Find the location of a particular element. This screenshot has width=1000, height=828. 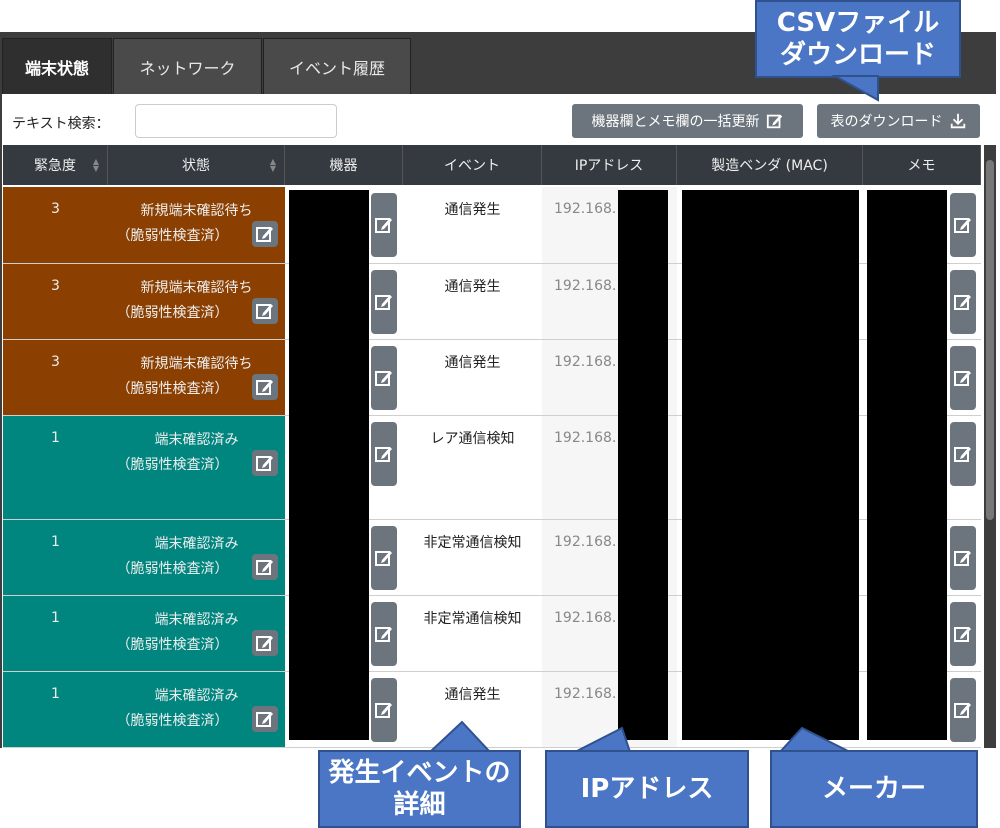

callout-maker: メーカー is located at coordinates (874, 789).